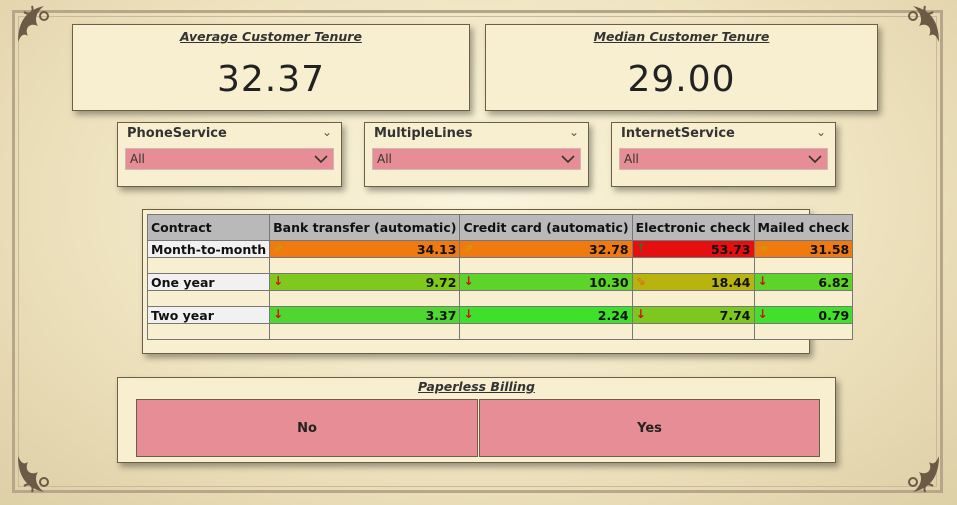 This screenshot has height=505, width=957. I want to click on matrix-cell: ⇘ 18.44, so click(693, 282).